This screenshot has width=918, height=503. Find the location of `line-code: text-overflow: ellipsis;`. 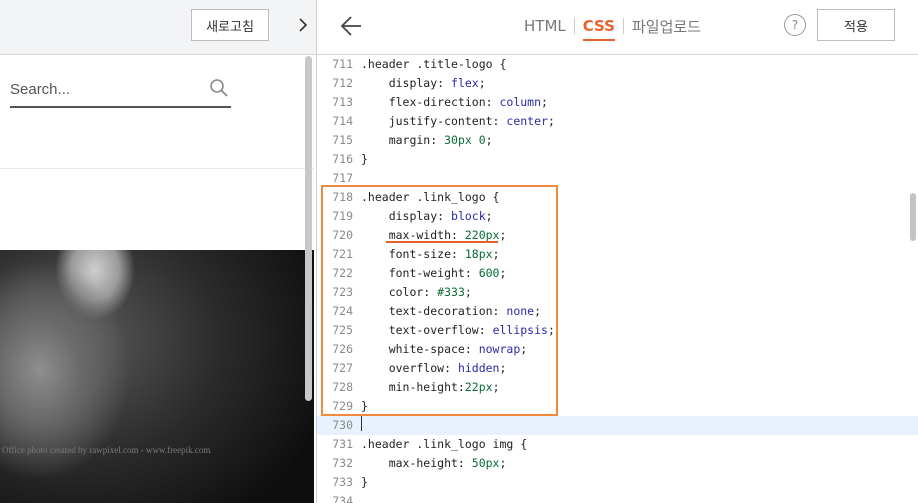

line-code: text-overflow: ellipsis; is located at coordinates (458, 330).